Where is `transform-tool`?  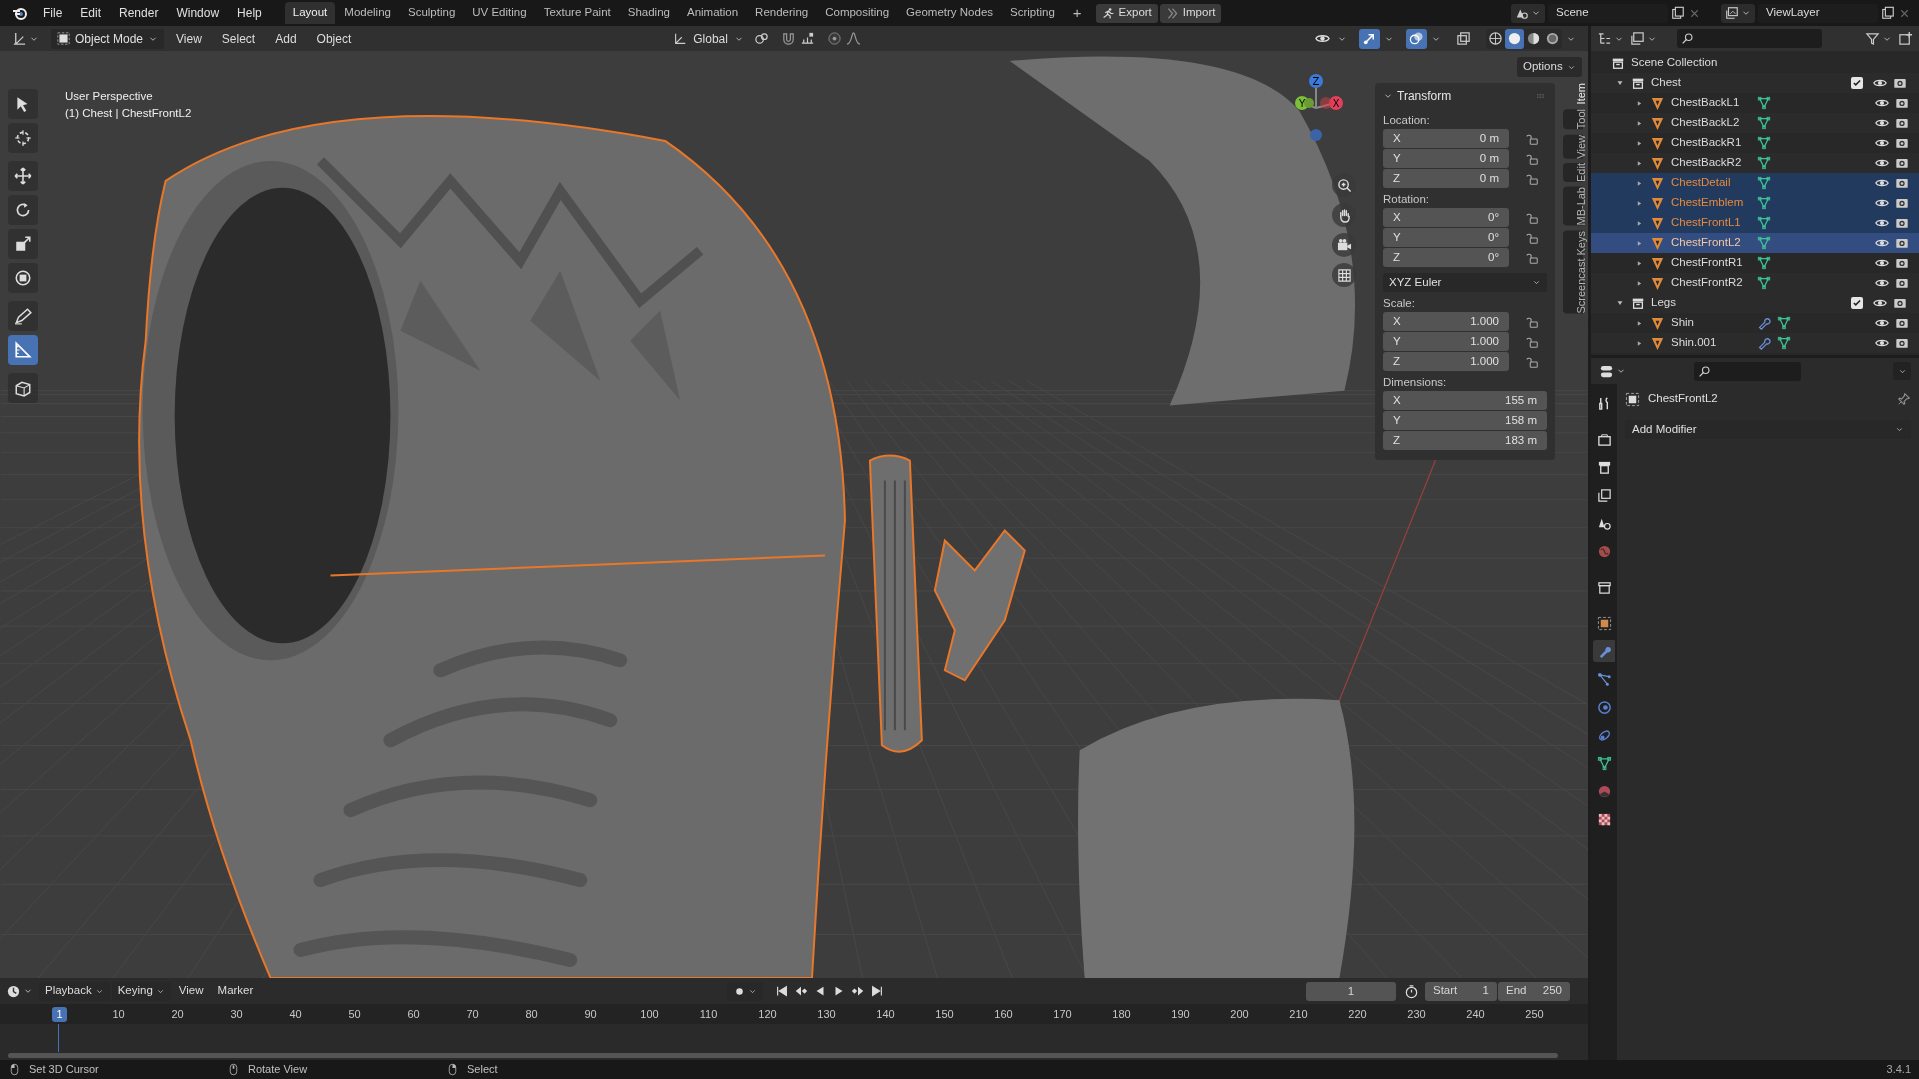 transform-tool is located at coordinates (23, 278).